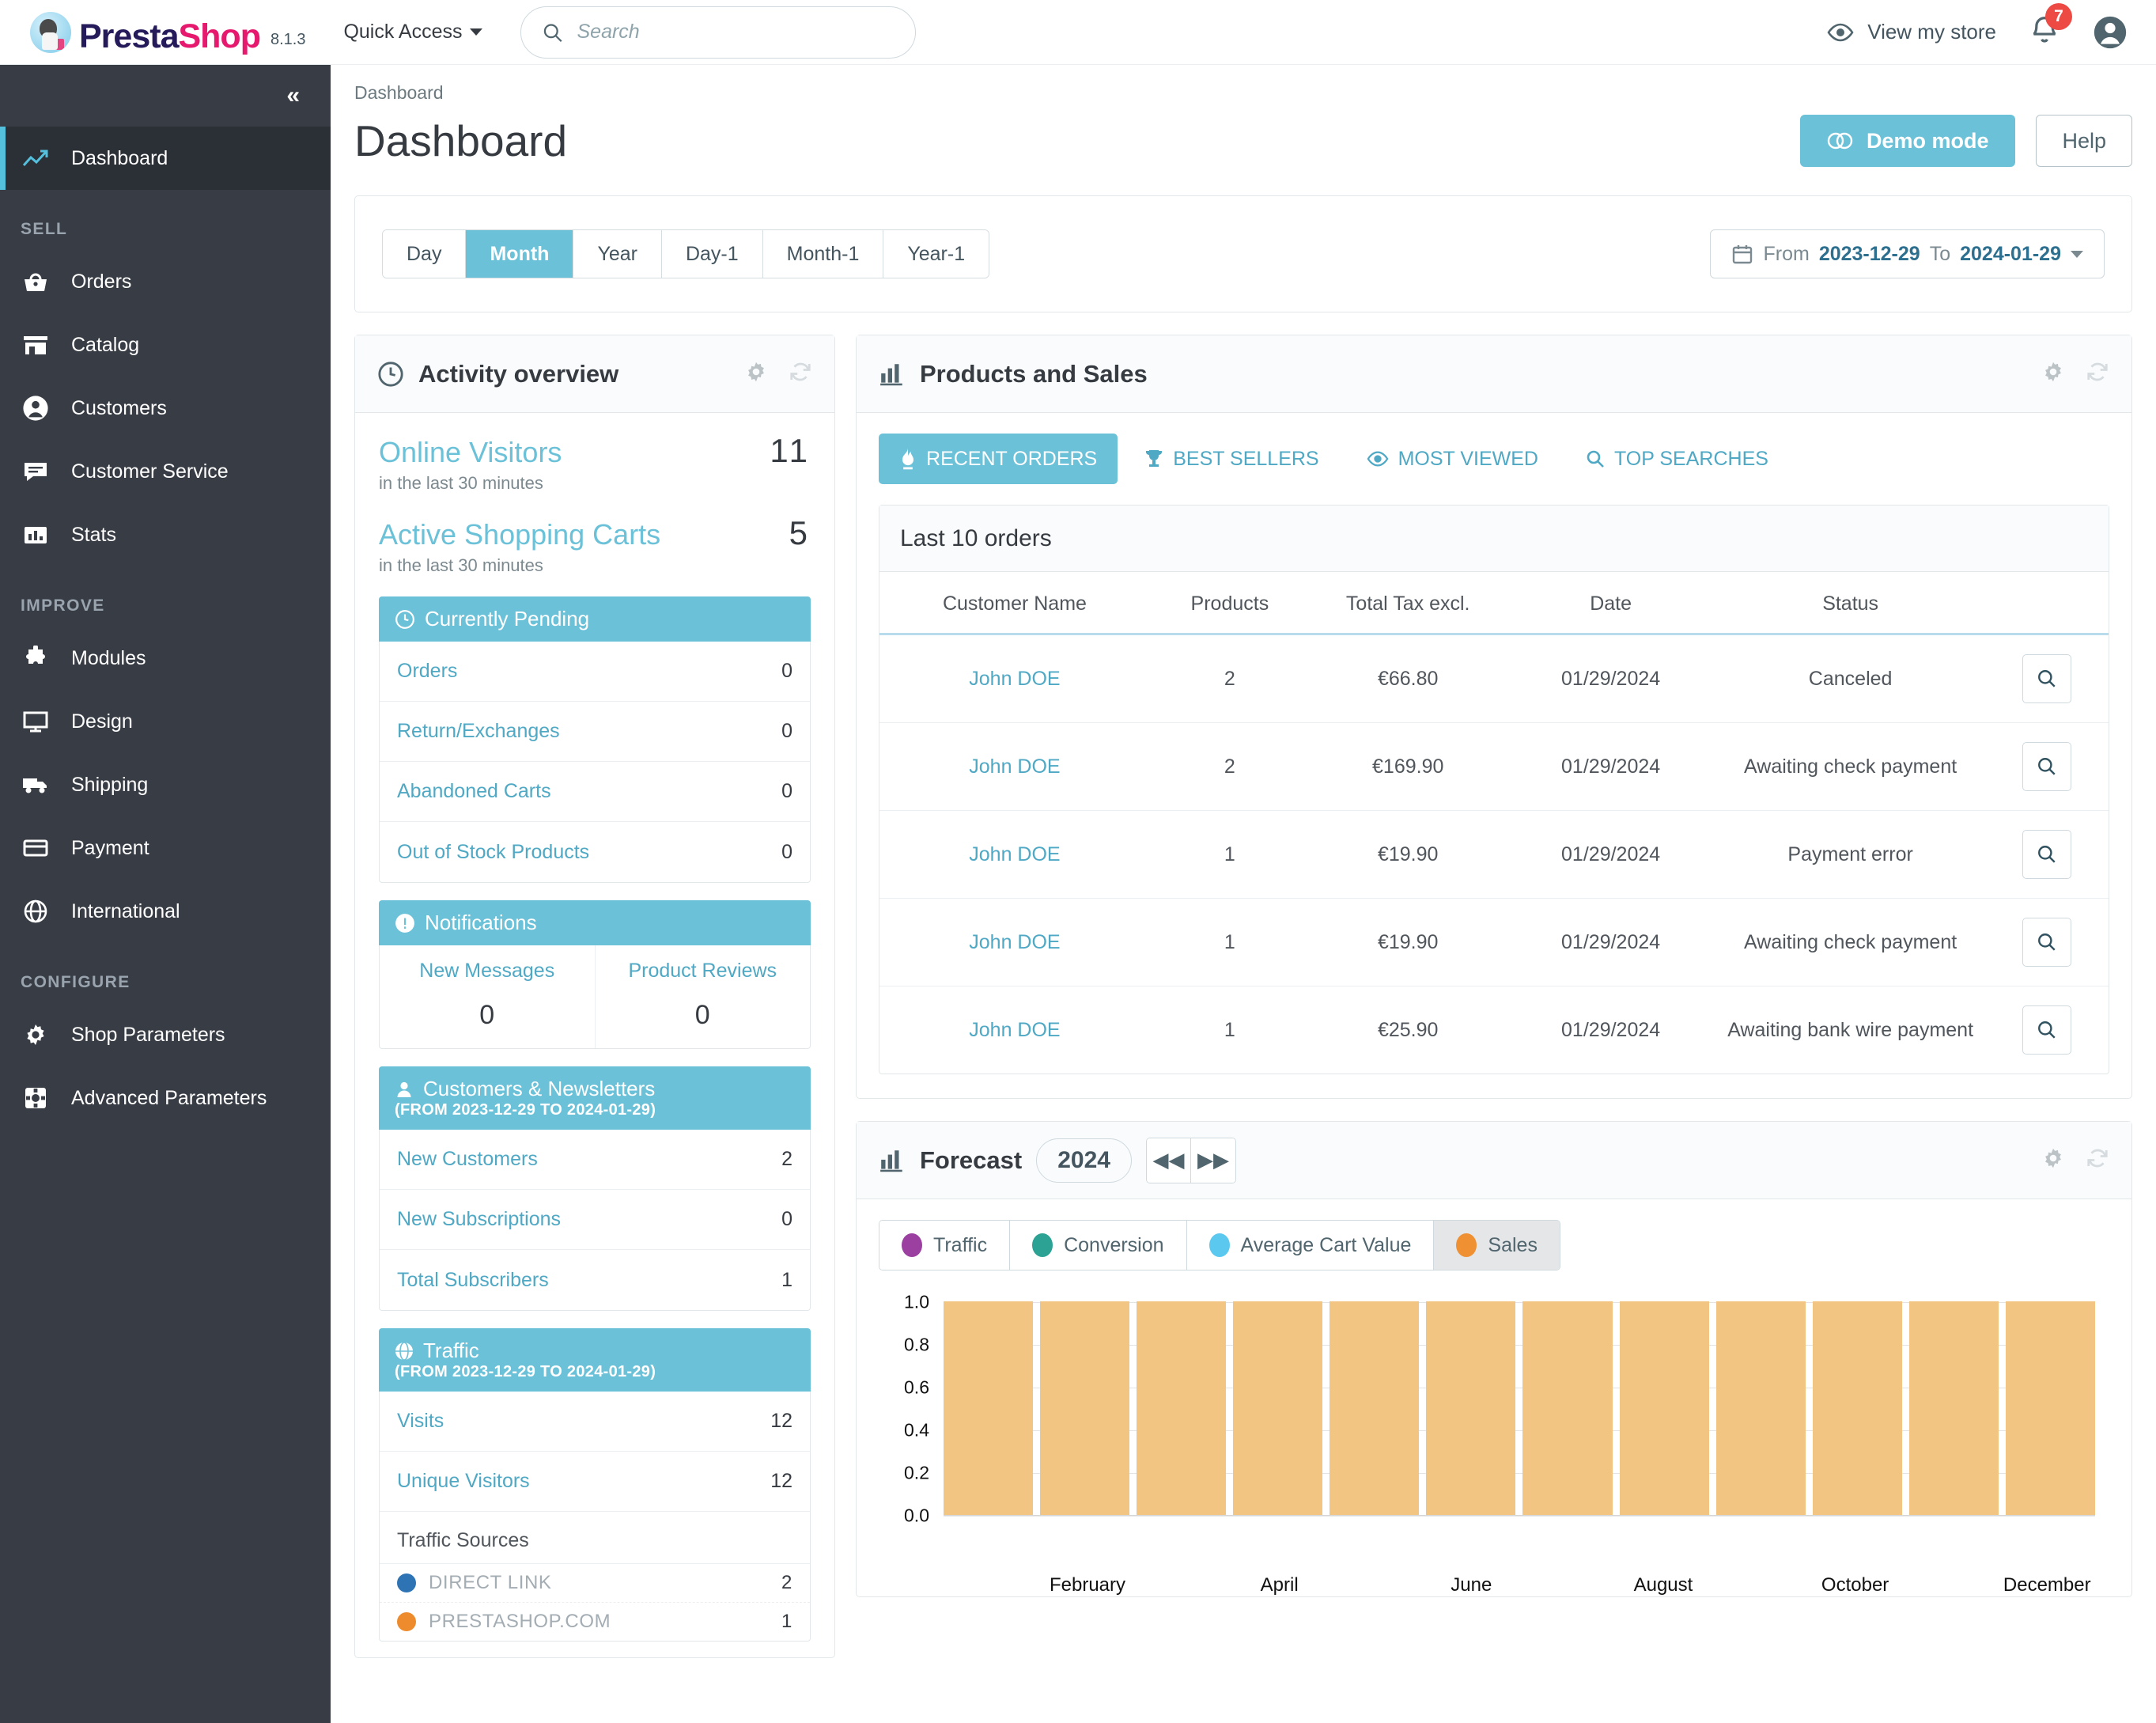  Describe the element at coordinates (800, 374) in the screenshot. I see `activity-refresh-icon` at that location.